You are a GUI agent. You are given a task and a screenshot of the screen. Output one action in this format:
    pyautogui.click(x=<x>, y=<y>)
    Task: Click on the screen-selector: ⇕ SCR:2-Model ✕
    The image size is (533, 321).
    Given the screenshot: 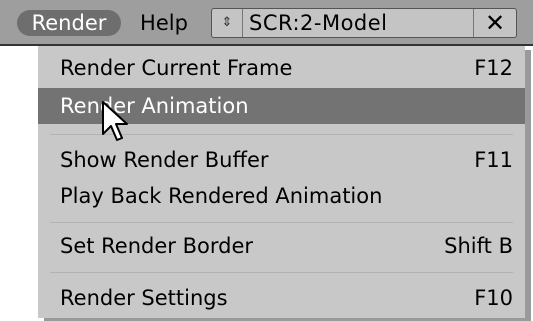 What is the action you would take?
    pyautogui.click(x=364, y=23)
    